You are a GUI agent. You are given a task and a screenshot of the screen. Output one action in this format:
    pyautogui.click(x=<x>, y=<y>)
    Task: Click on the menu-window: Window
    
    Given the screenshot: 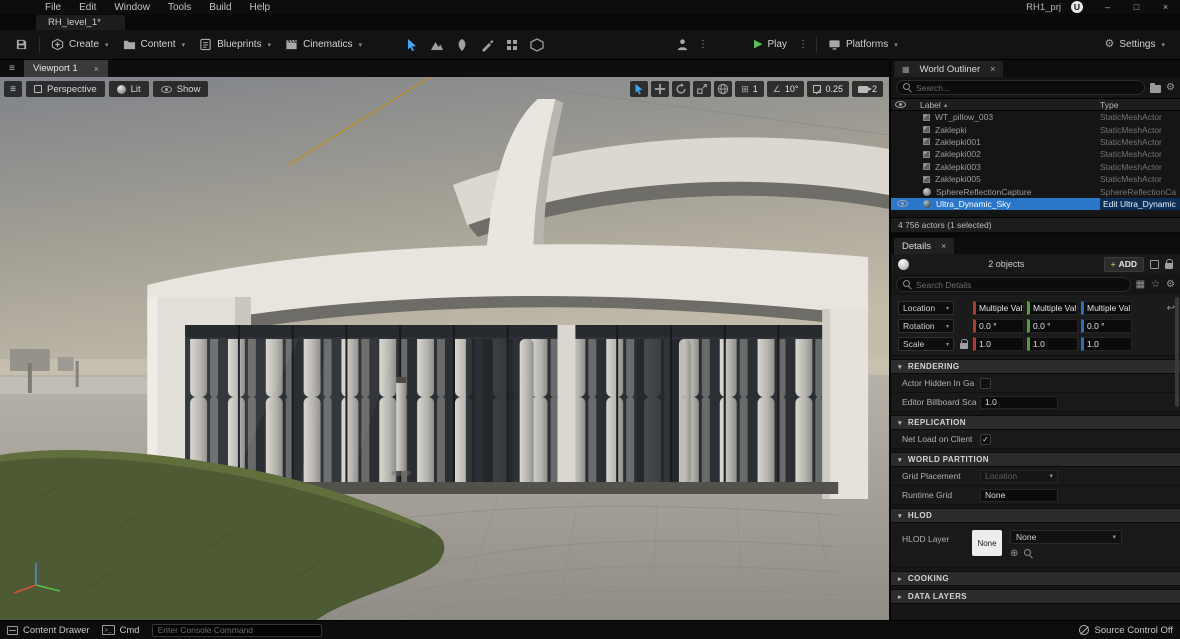 What is the action you would take?
    pyautogui.click(x=132, y=7)
    